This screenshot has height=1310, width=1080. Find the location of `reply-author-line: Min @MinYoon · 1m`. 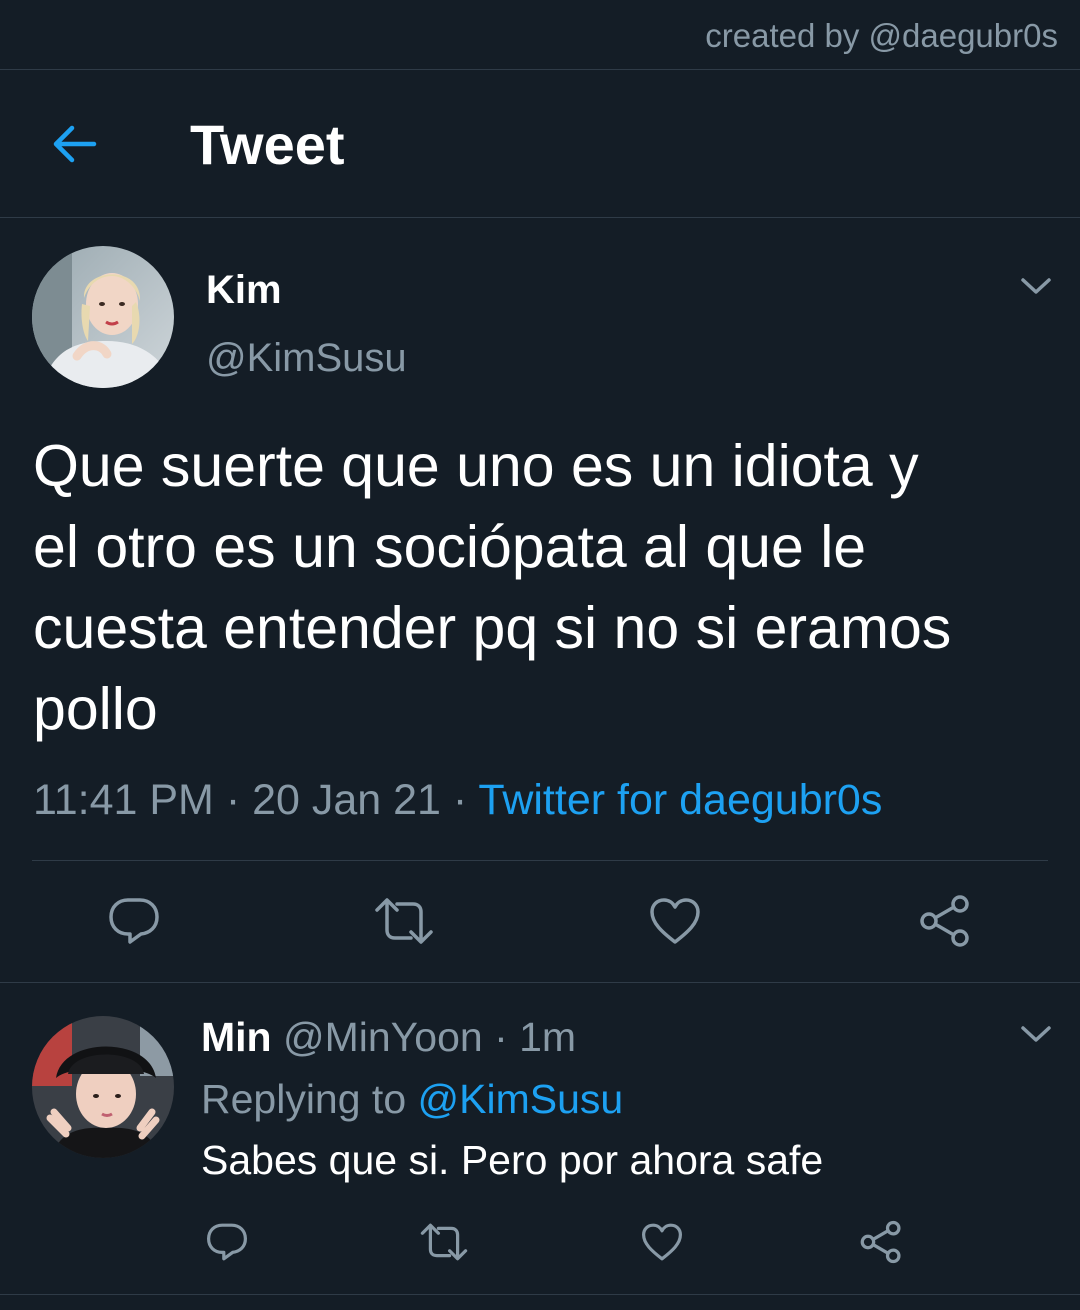

reply-author-line: Min @MinYoon · 1m is located at coordinates (388, 1037).